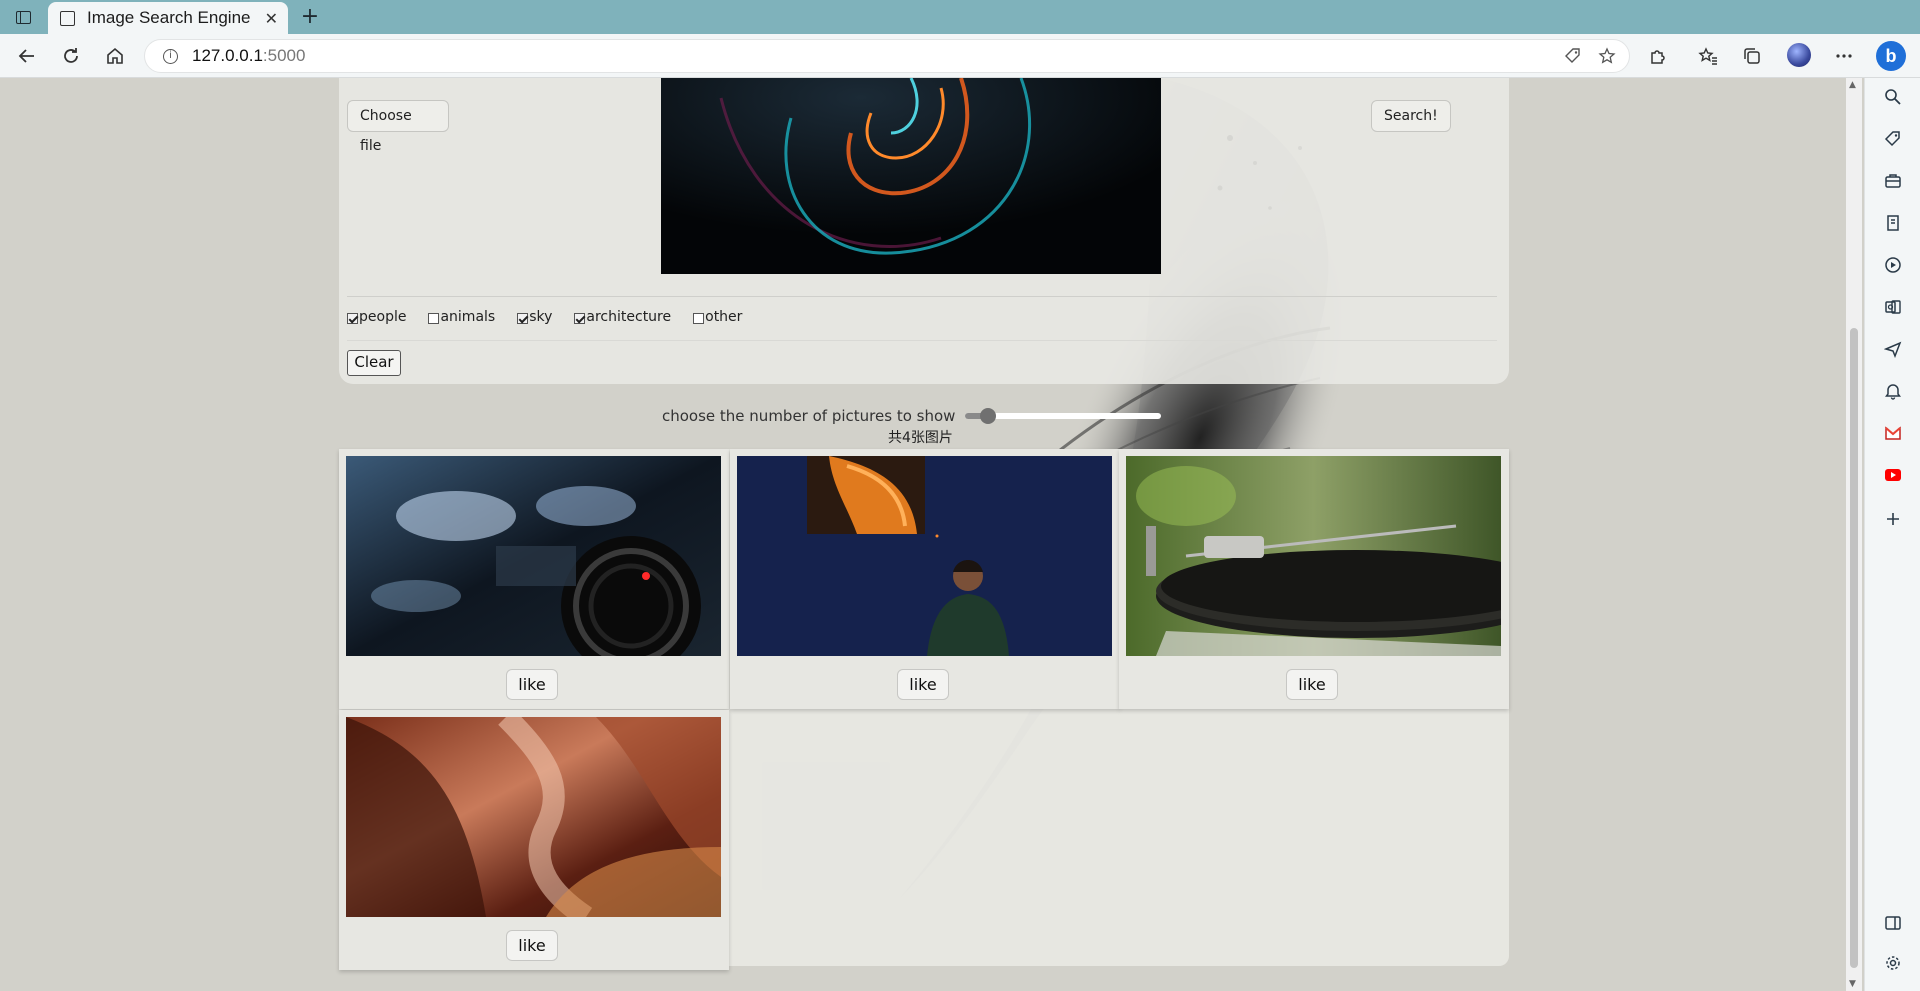  What do you see at coordinates (987, 416) in the screenshot?
I see `slider-handle` at bounding box center [987, 416].